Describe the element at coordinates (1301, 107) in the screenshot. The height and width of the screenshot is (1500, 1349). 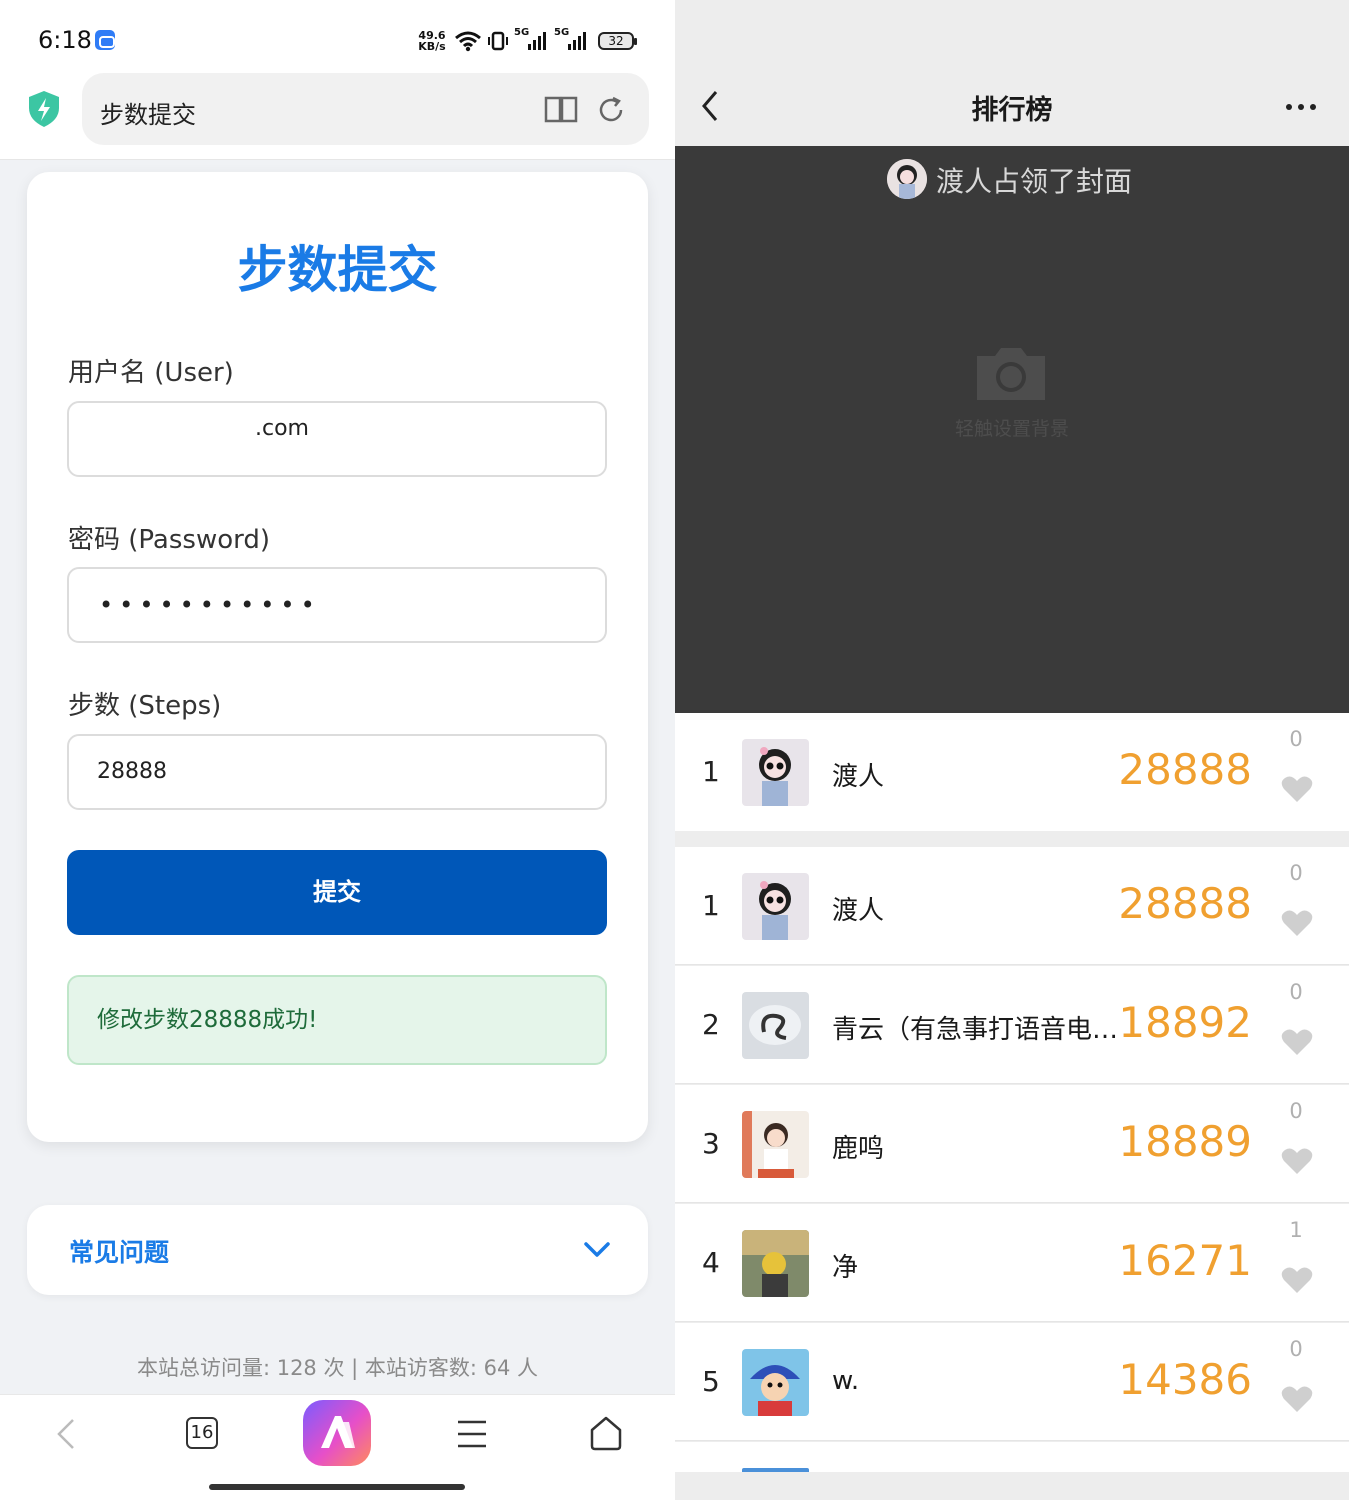
I see `more-icon` at that location.